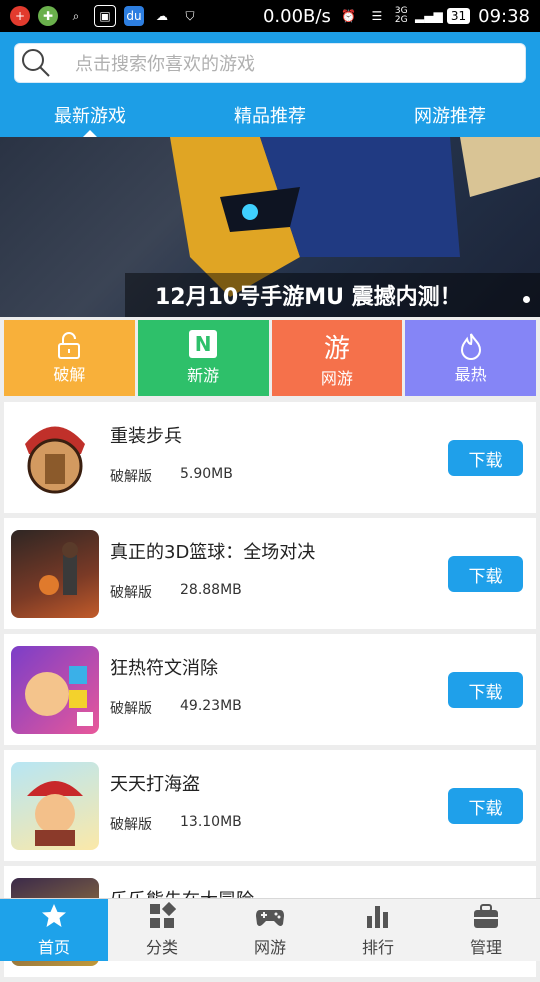  Describe the element at coordinates (54, 930) in the screenshot. I see `nav-home: 首页` at that location.